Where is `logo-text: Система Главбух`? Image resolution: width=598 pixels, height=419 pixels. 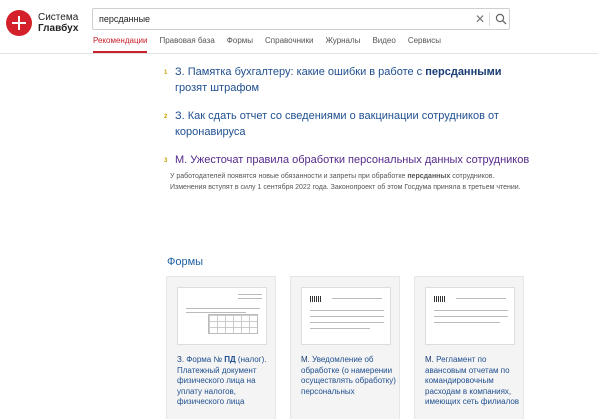 logo-text: Система Главбух is located at coordinates (58, 23).